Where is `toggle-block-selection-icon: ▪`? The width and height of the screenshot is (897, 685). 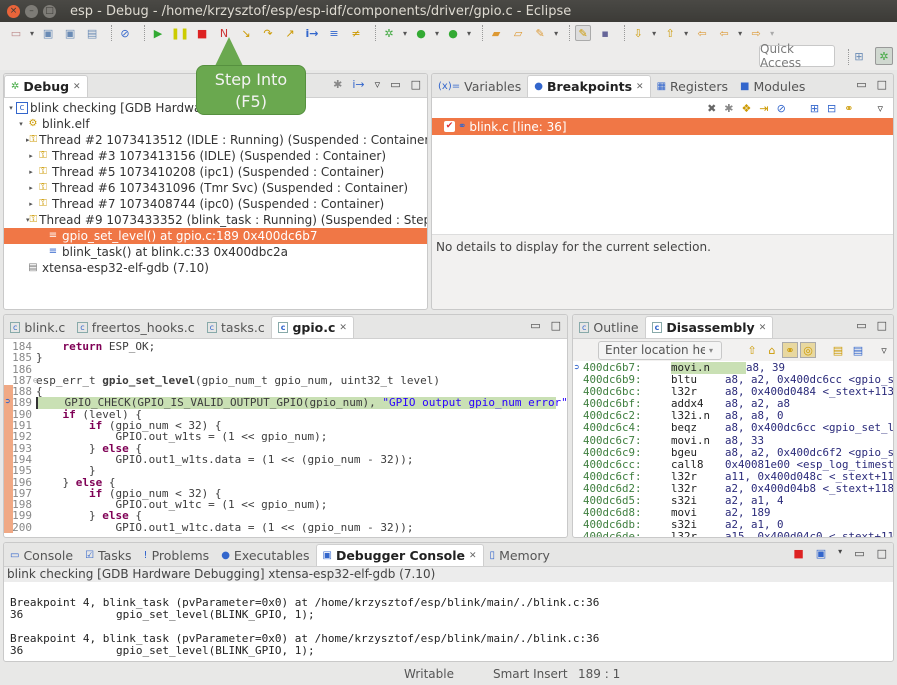 toggle-block-selection-icon: ▪ is located at coordinates (605, 33).